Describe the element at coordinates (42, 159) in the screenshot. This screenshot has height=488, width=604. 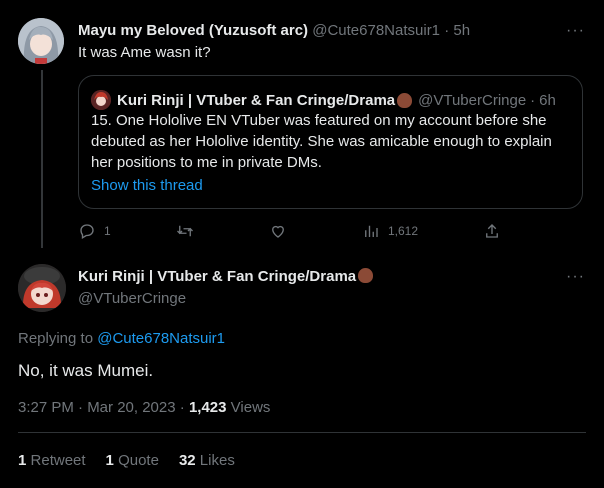
I see `thread-connector-line` at that location.